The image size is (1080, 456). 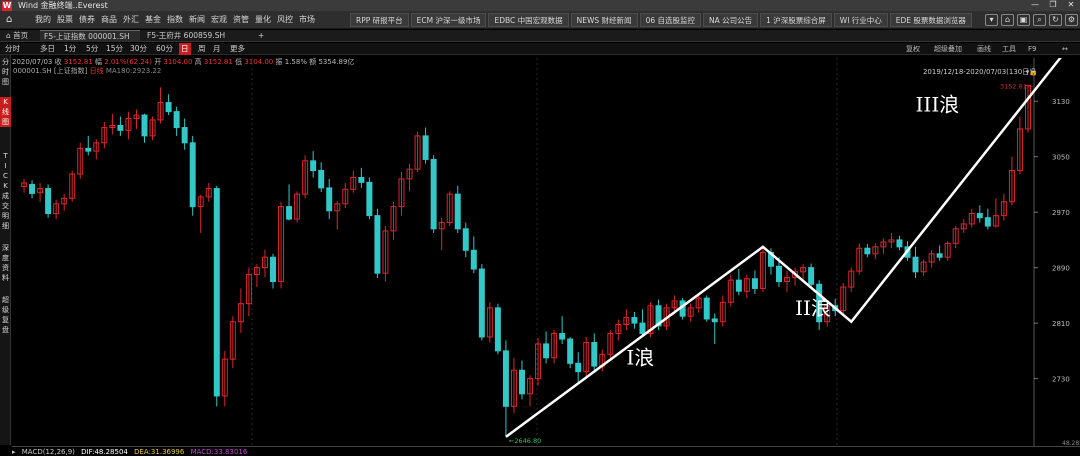 What do you see at coordinates (47, 49) in the screenshot?
I see `period-2: 多日` at bounding box center [47, 49].